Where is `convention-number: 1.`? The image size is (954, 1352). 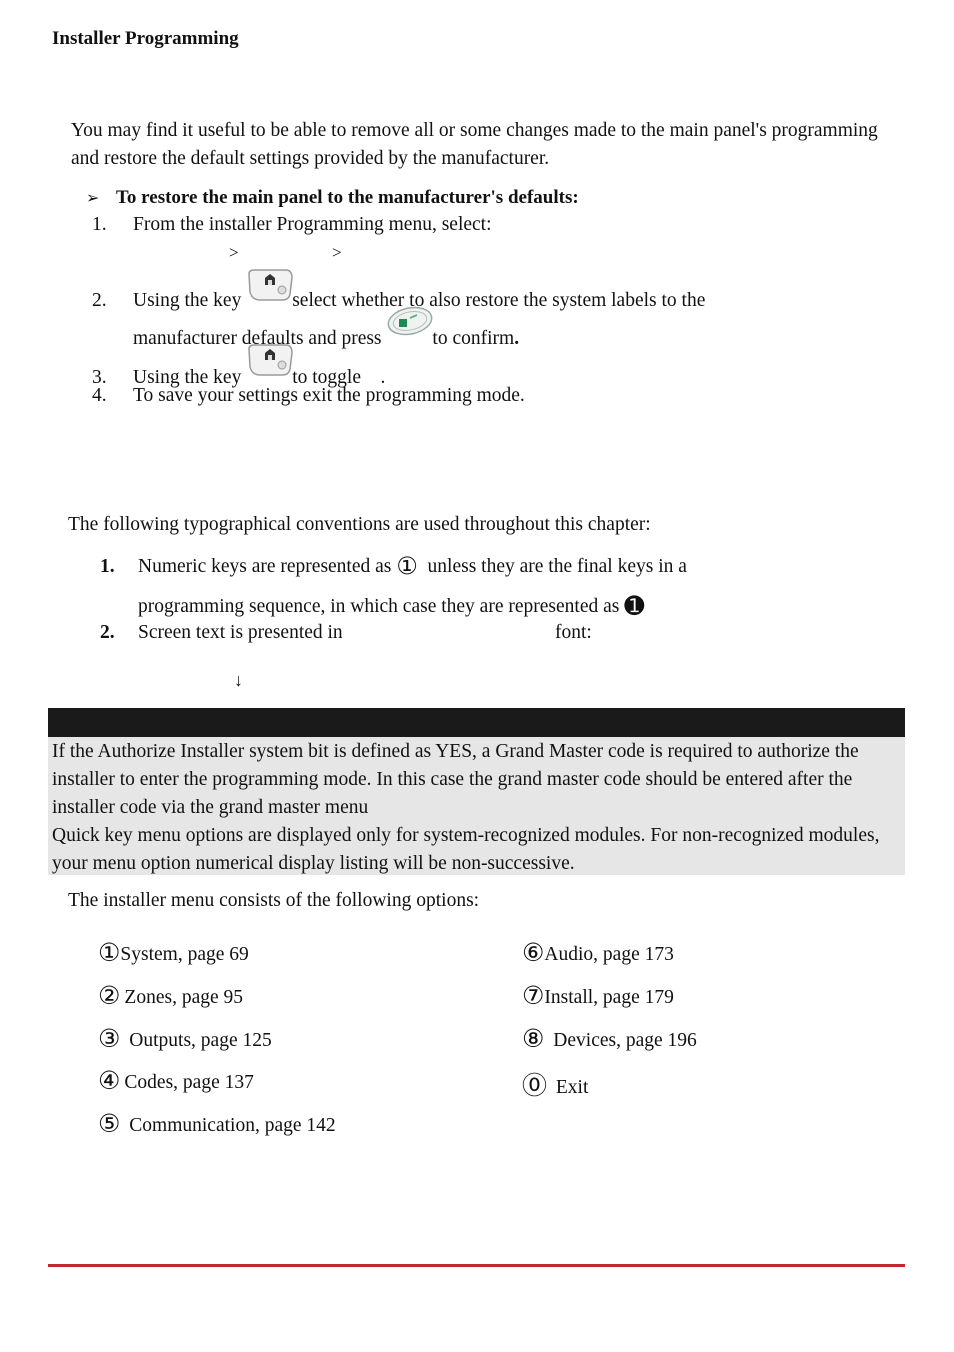
convention-number: 1. is located at coordinates (107, 566).